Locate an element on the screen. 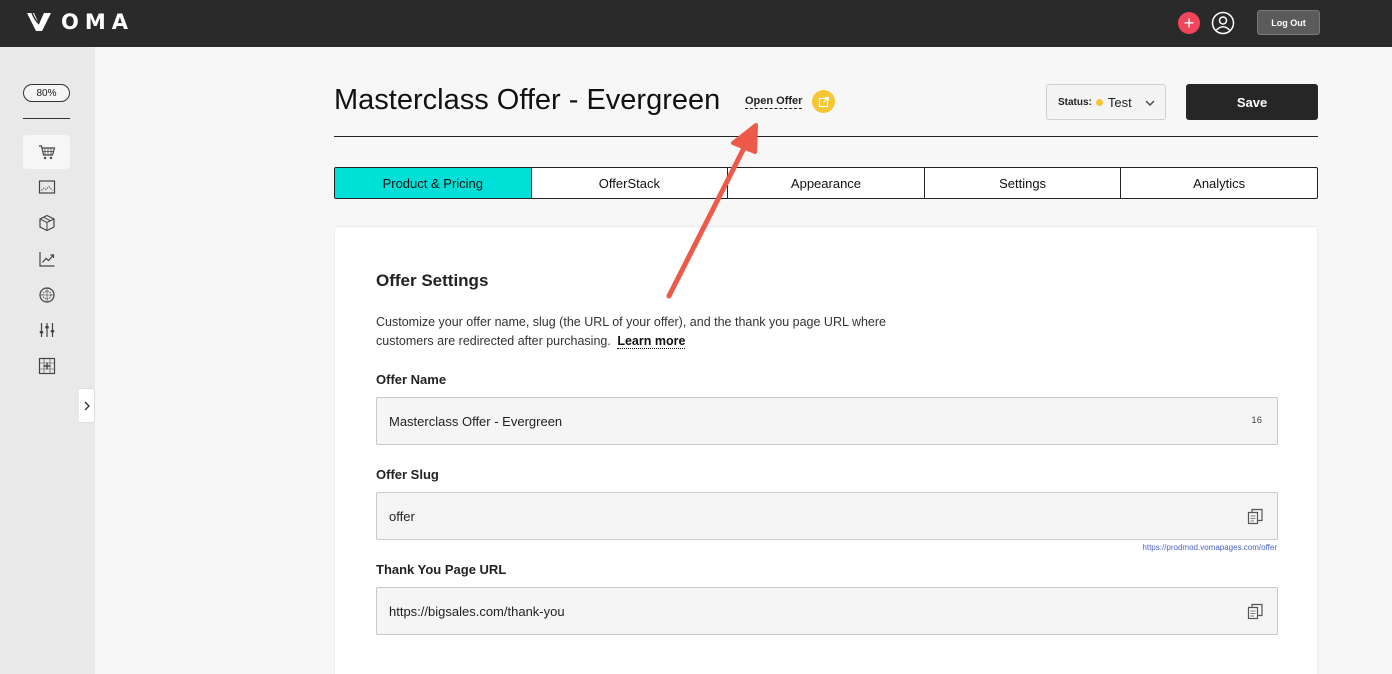  tab-appearance: Appearance is located at coordinates (826, 183).